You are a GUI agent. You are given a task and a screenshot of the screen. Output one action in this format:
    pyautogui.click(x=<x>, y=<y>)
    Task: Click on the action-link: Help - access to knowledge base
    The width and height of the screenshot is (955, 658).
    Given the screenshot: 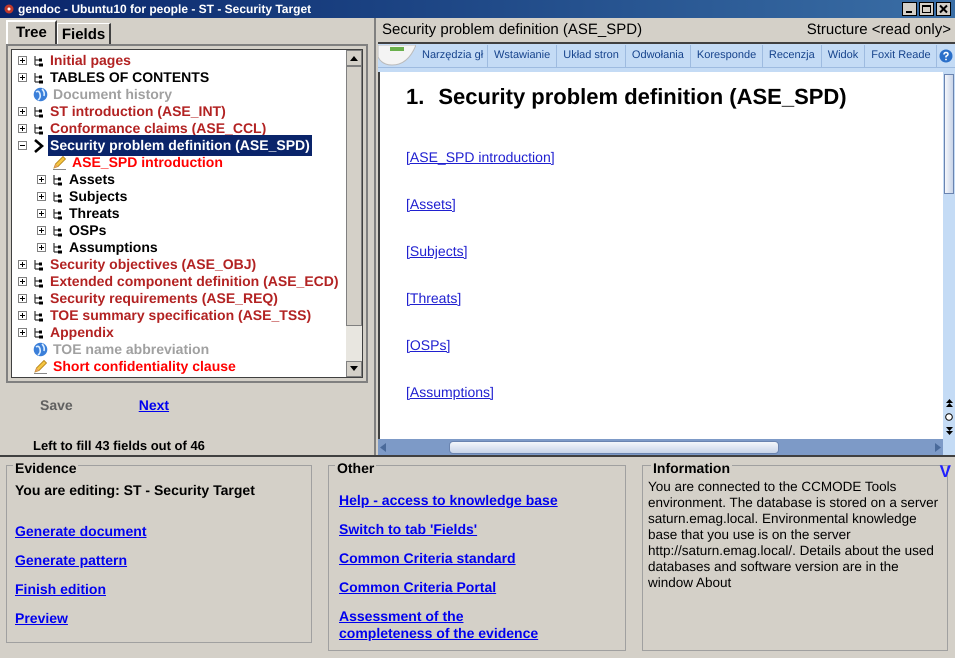 What is the action you would take?
    pyautogui.click(x=448, y=500)
    